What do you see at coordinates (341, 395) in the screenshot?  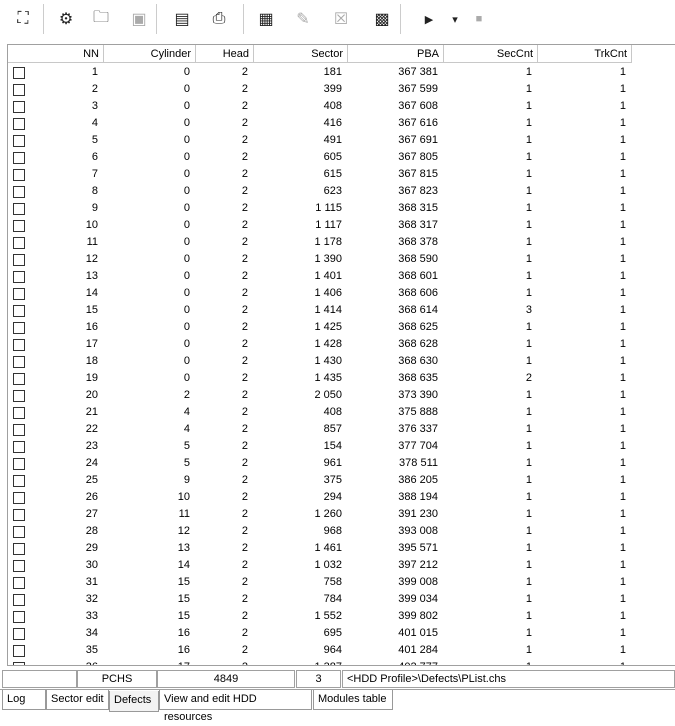 I see `table-row: 20 2 2 2 050 373 390 1 1` at bounding box center [341, 395].